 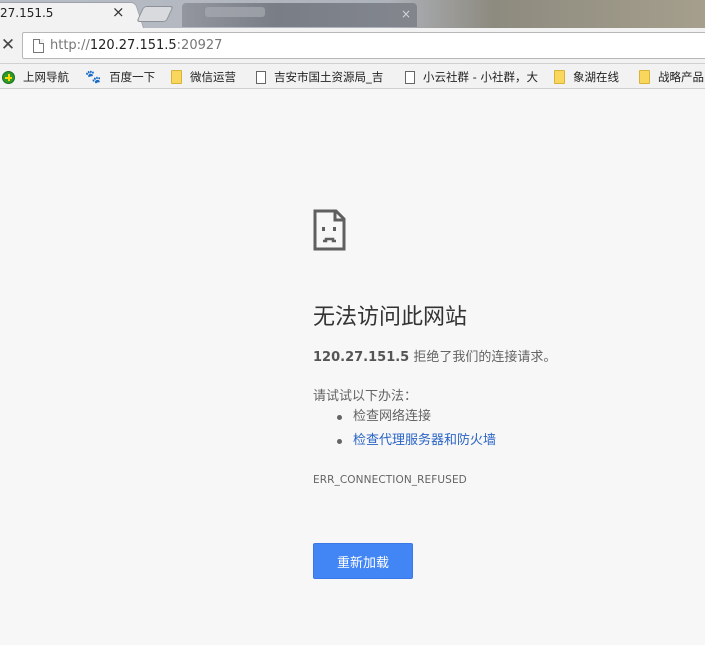 What do you see at coordinates (118, 12) in the screenshot?
I see `tab-close-icon: ×` at bounding box center [118, 12].